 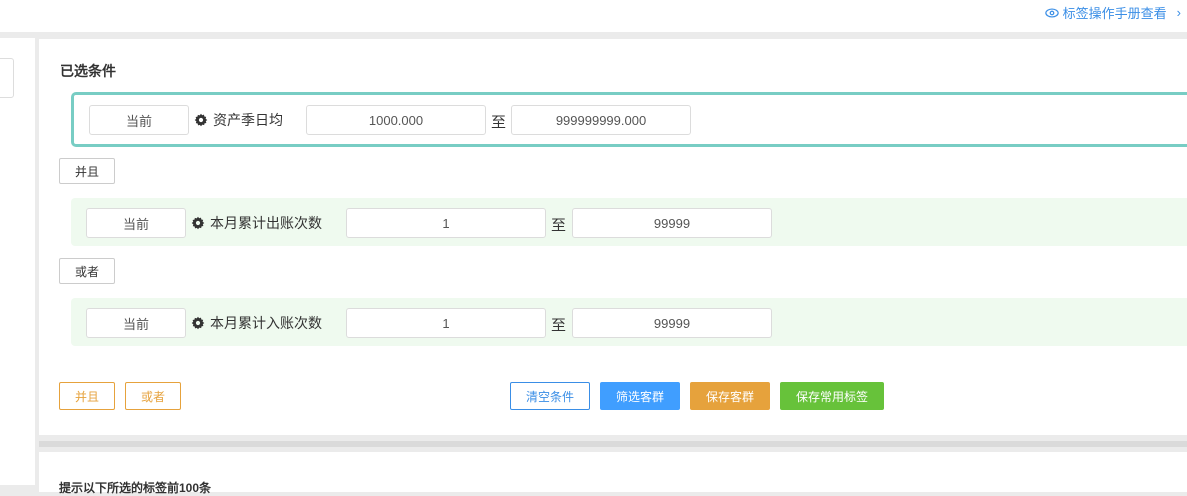 I want to click on condition-row-3: 当前 本月累计入账次数 1 至 99999, so click(x=629, y=322).